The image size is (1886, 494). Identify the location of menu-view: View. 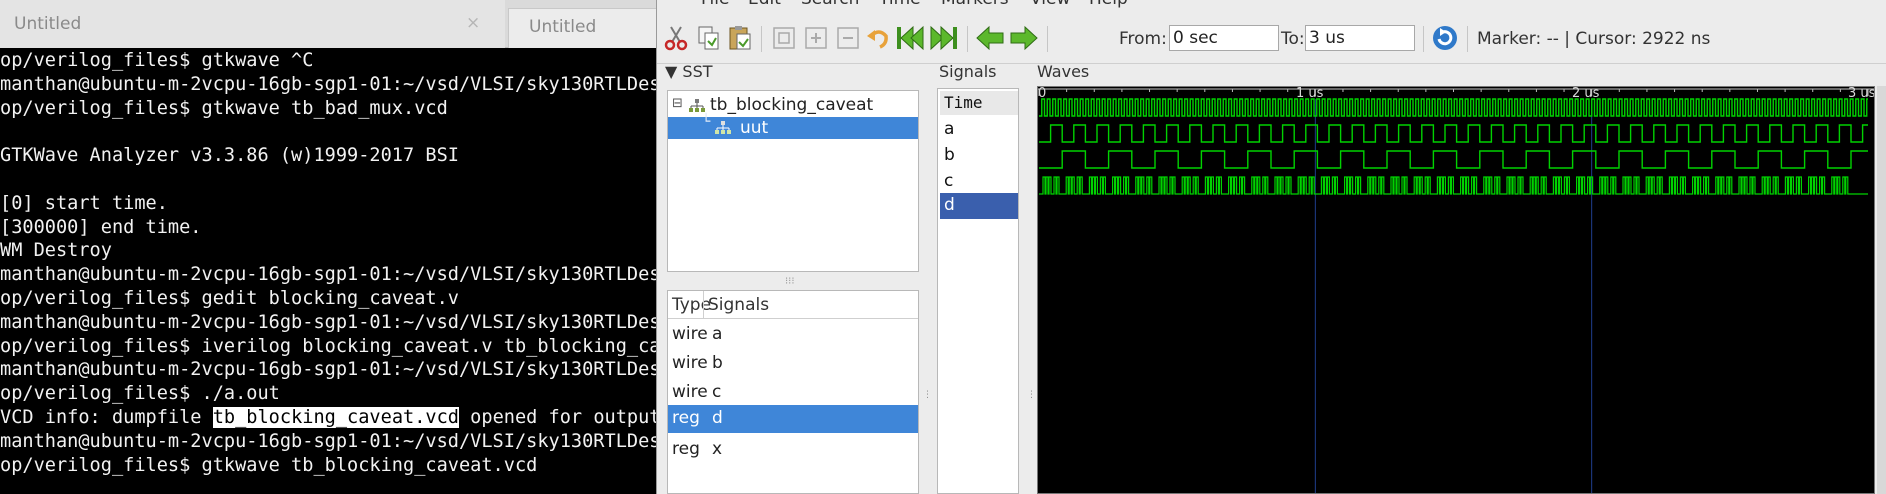
(1050, 4).